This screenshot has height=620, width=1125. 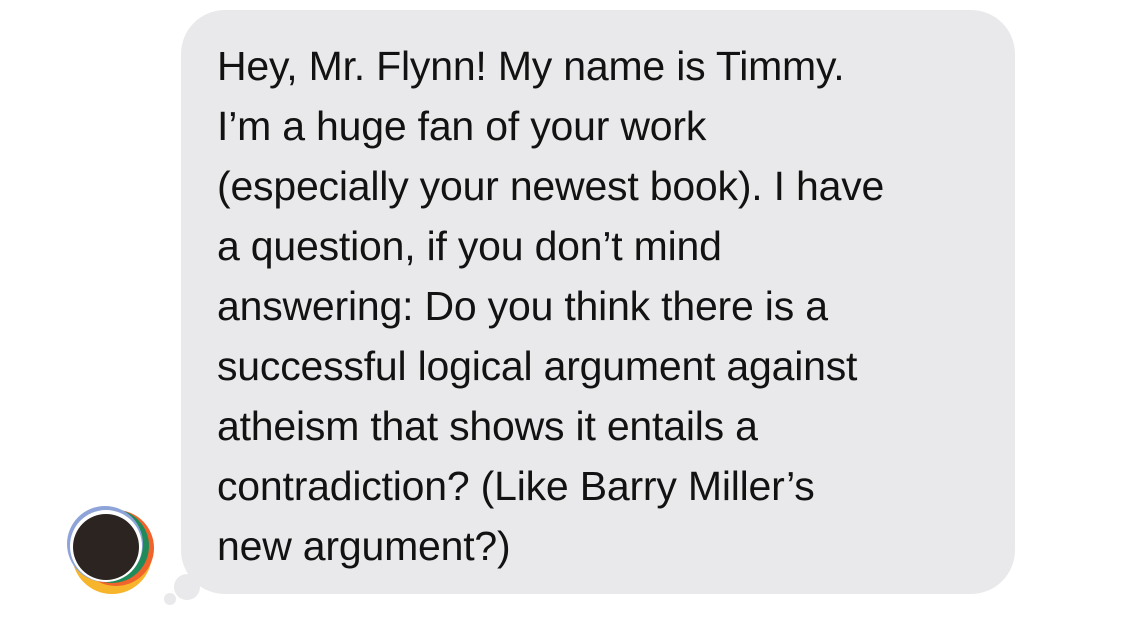 What do you see at coordinates (170, 599) in the screenshot?
I see `bubble-tail-dot` at bounding box center [170, 599].